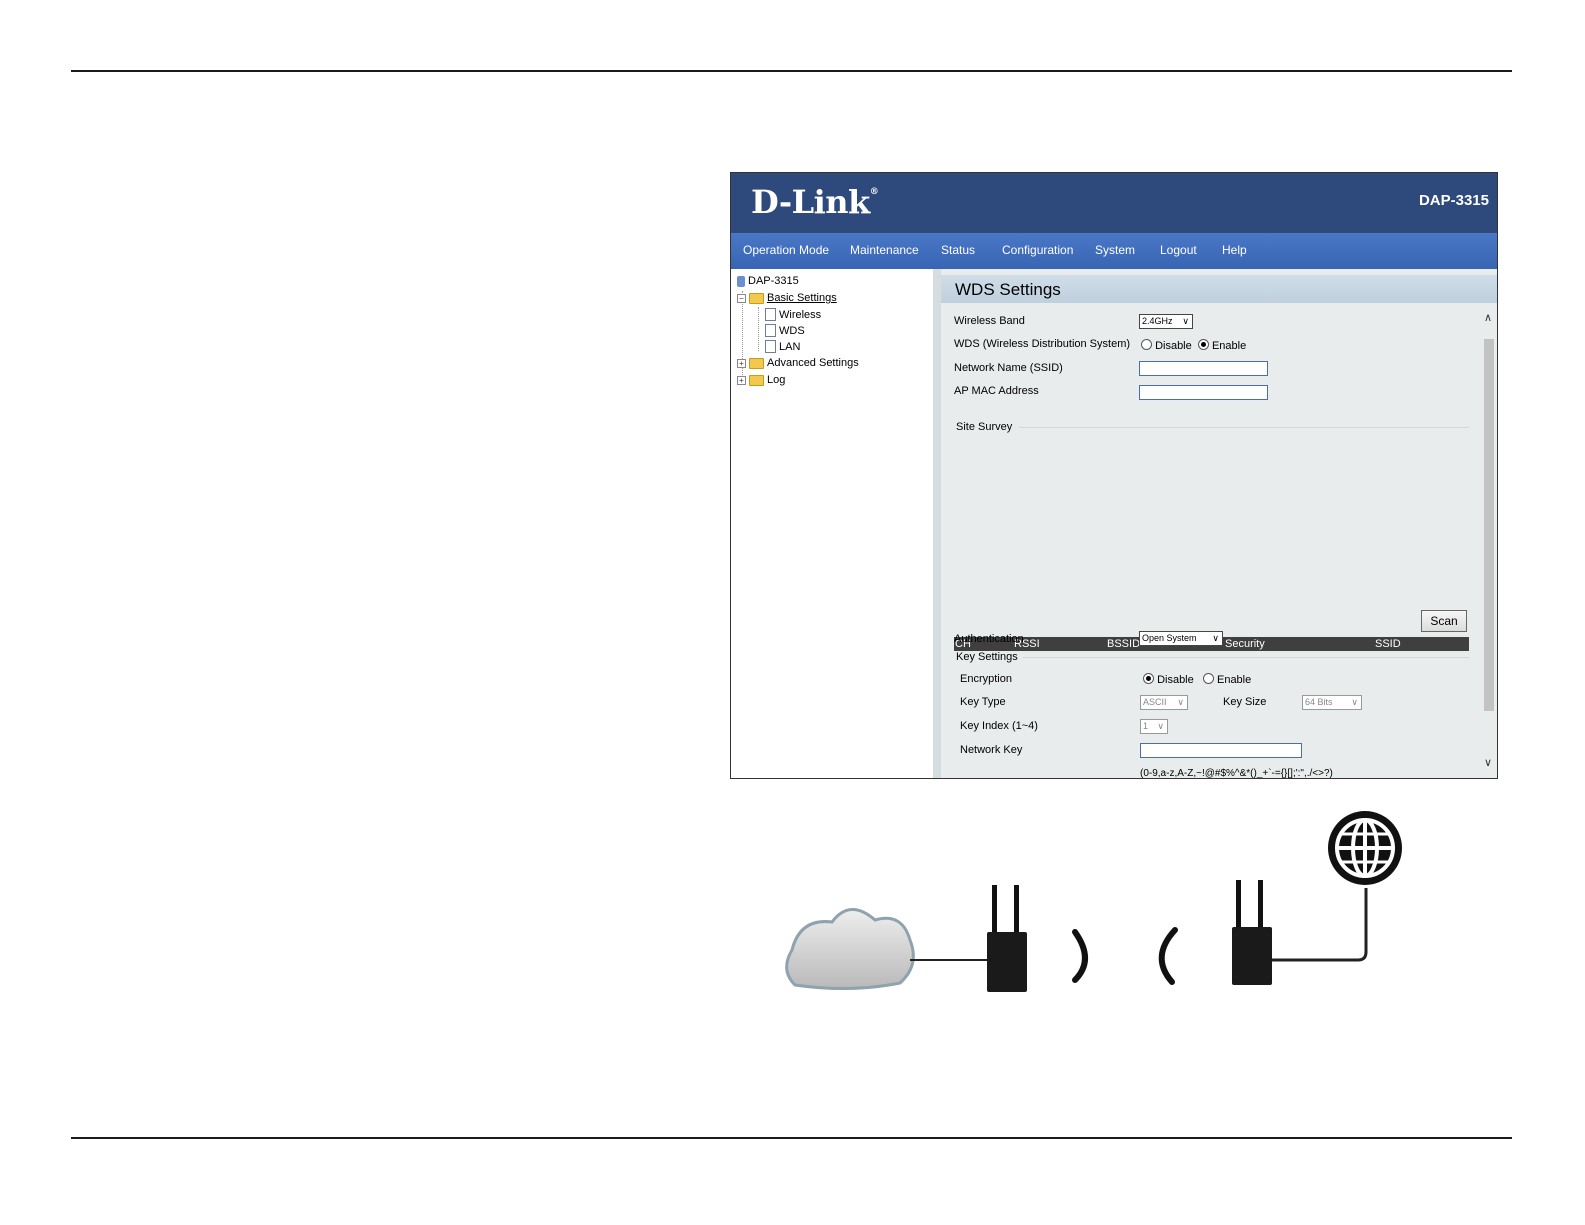 The image size is (1585, 1225). What do you see at coordinates (1203, 392) in the screenshot?
I see `ap-mac-input` at bounding box center [1203, 392].